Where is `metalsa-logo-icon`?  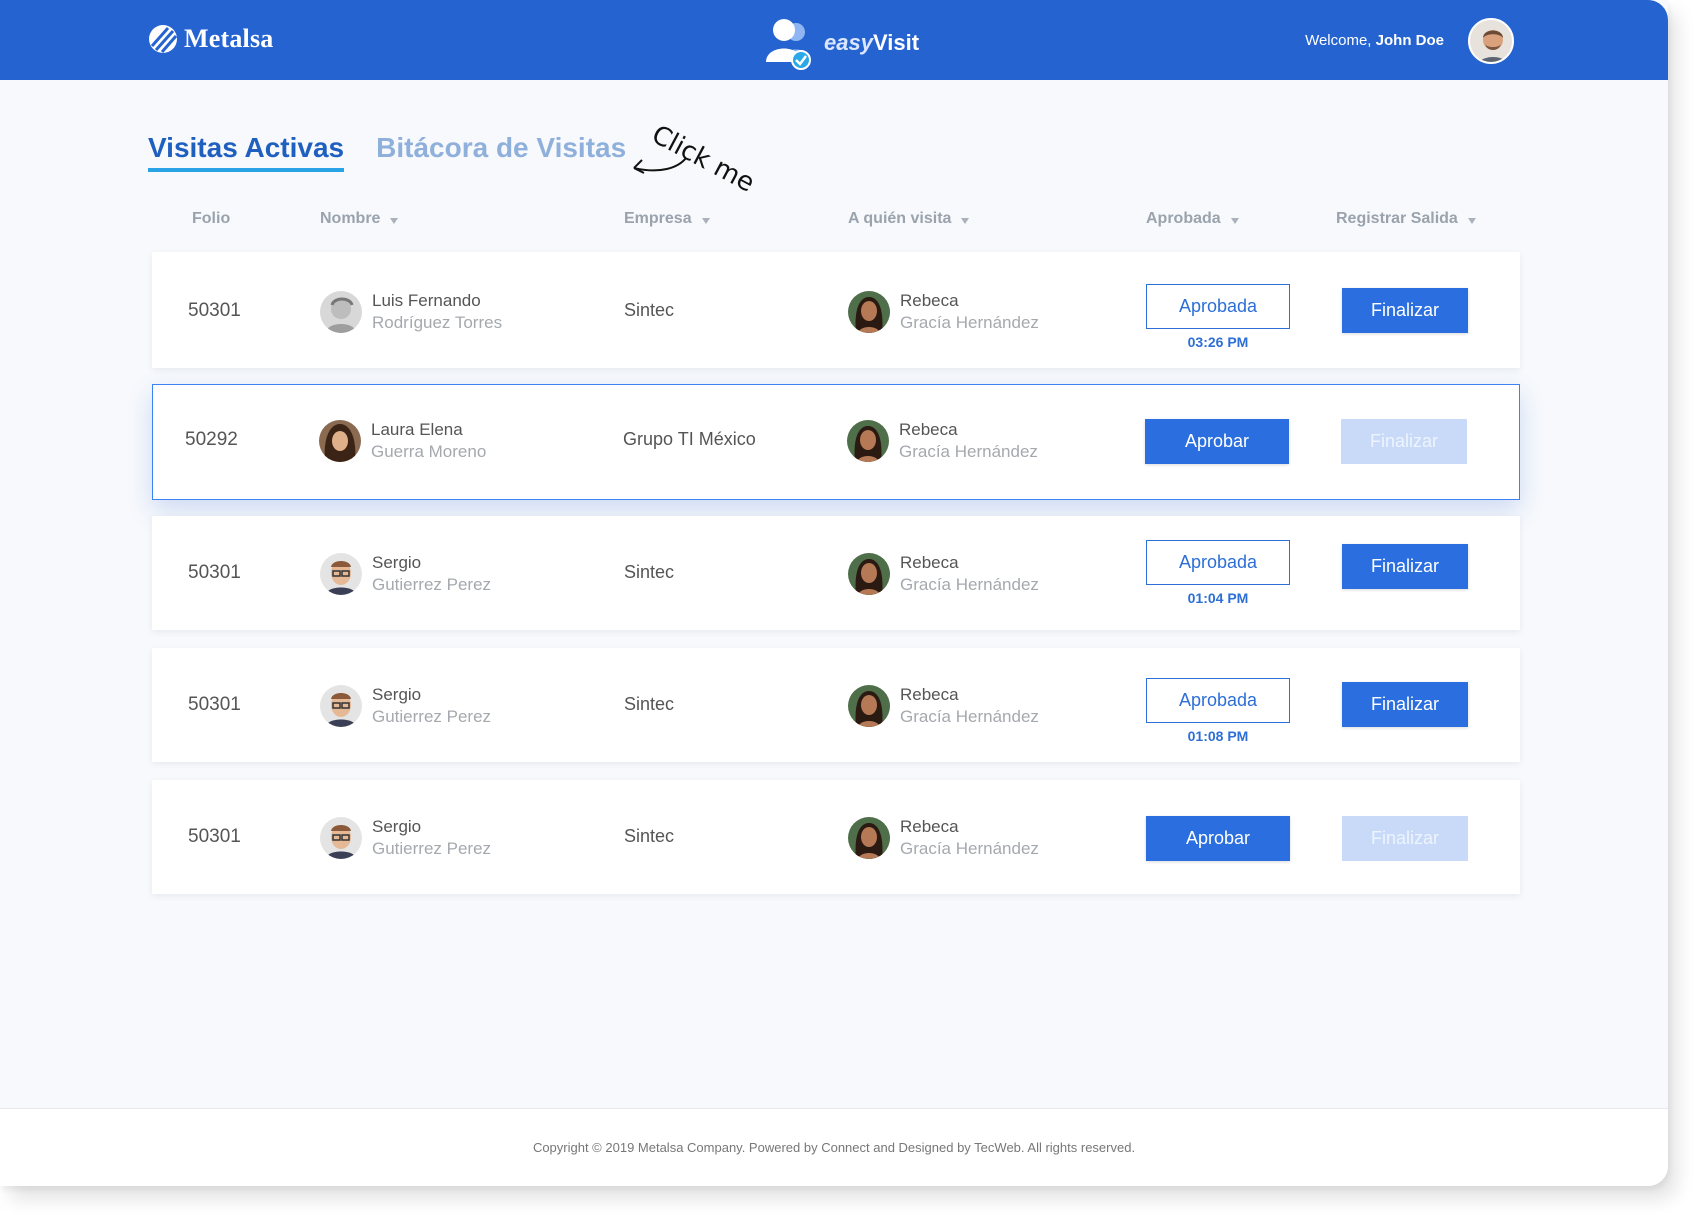 metalsa-logo-icon is located at coordinates (163, 39).